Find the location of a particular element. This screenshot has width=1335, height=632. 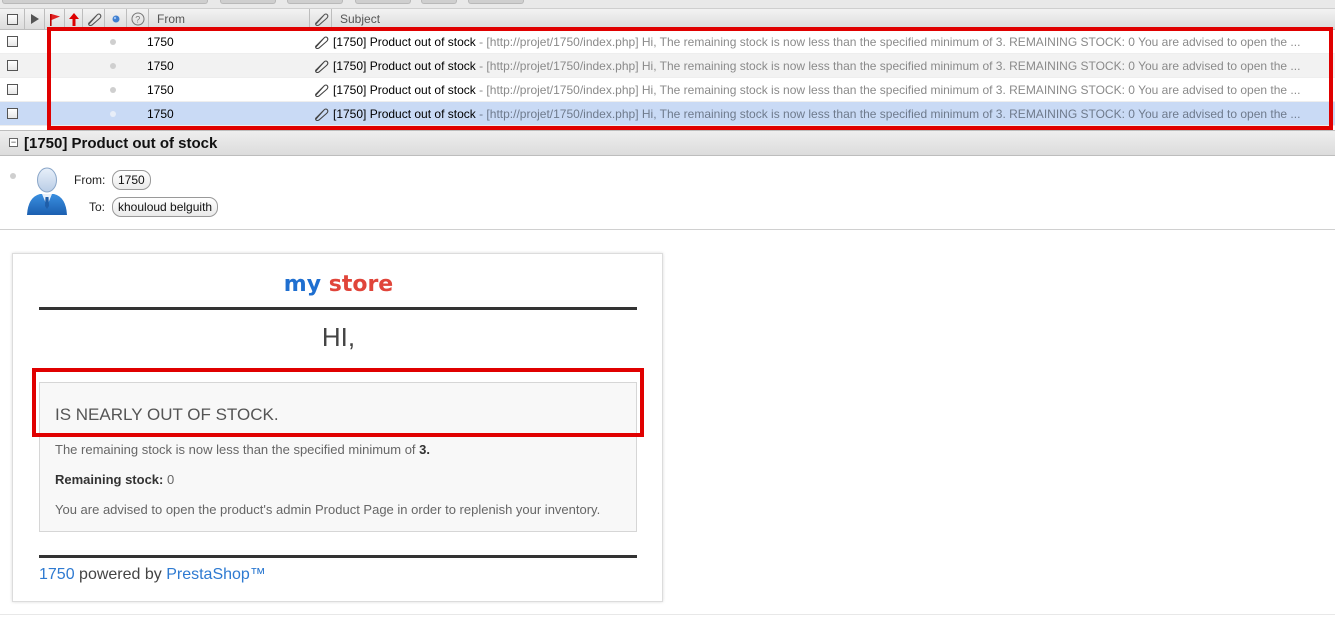

remaining-value: 0 is located at coordinates (169, 479).